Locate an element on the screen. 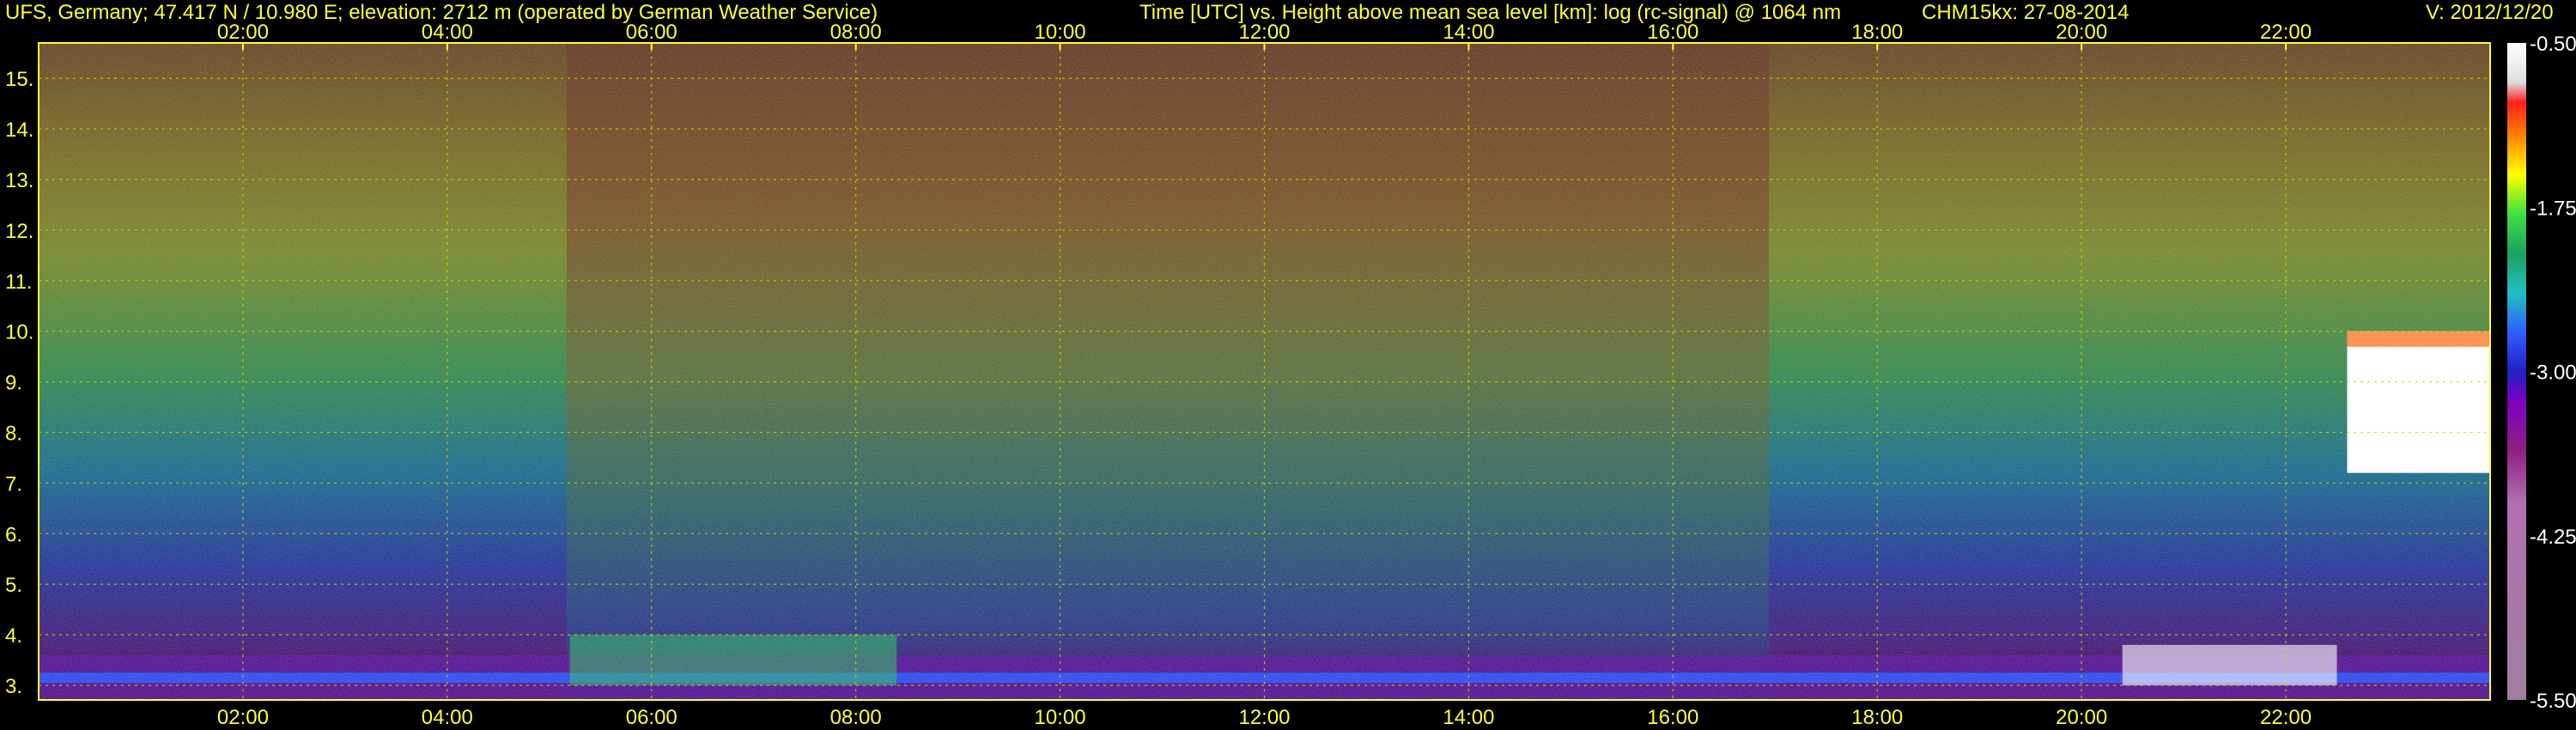 This screenshot has width=2576, height=730. x-tick-label-bottom: 02:00 is located at coordinates (243, 717).